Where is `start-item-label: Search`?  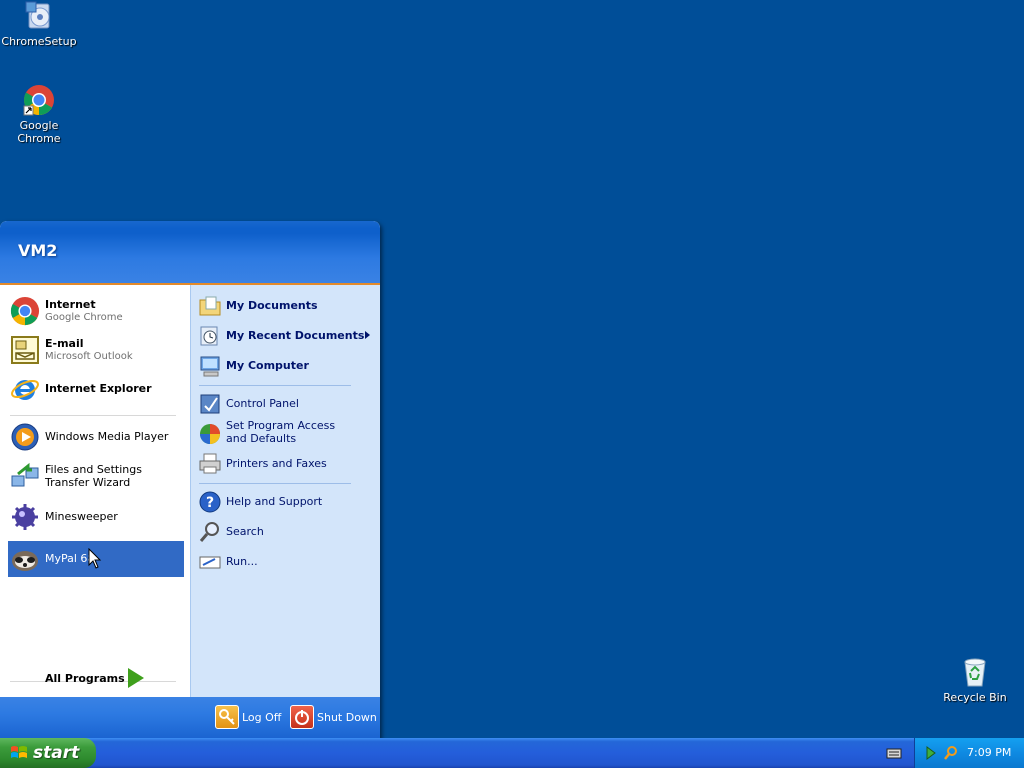
start-item-label: Search is located at coordinates (245, 531).